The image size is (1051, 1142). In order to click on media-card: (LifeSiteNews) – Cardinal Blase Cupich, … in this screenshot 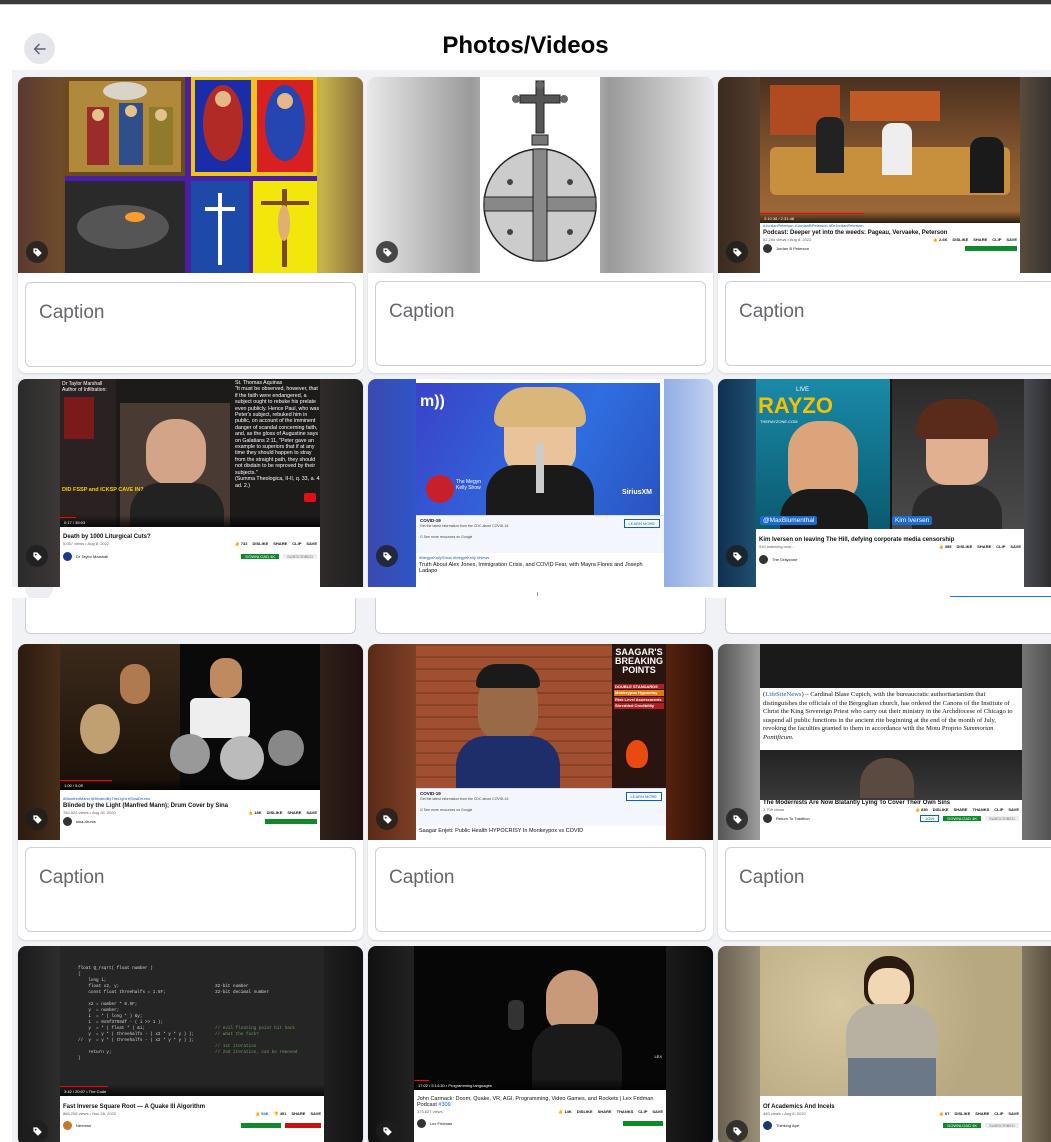, I will do `click(884, 792)`.